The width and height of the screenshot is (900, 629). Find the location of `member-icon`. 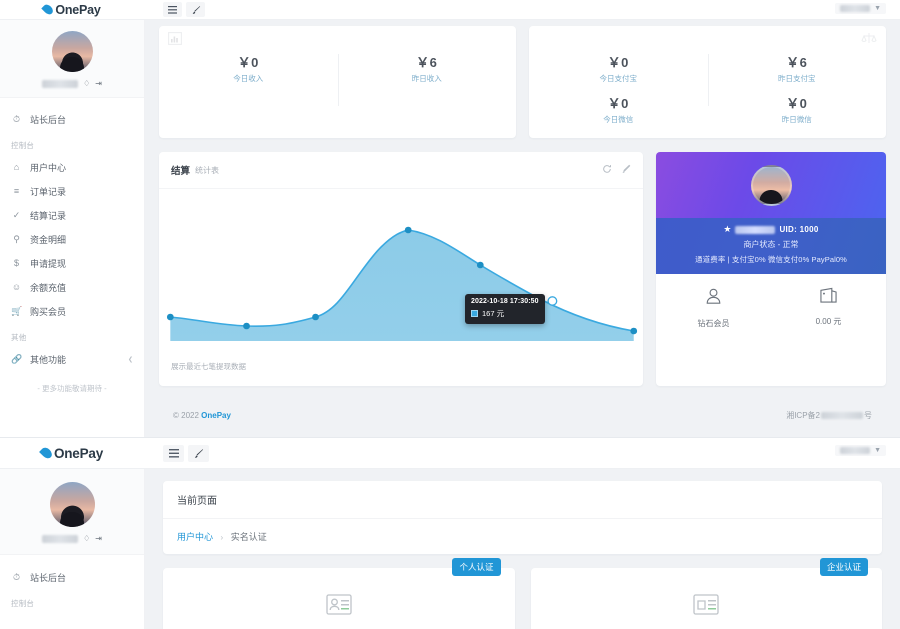

member-icon is located at coordinates (713, 299).